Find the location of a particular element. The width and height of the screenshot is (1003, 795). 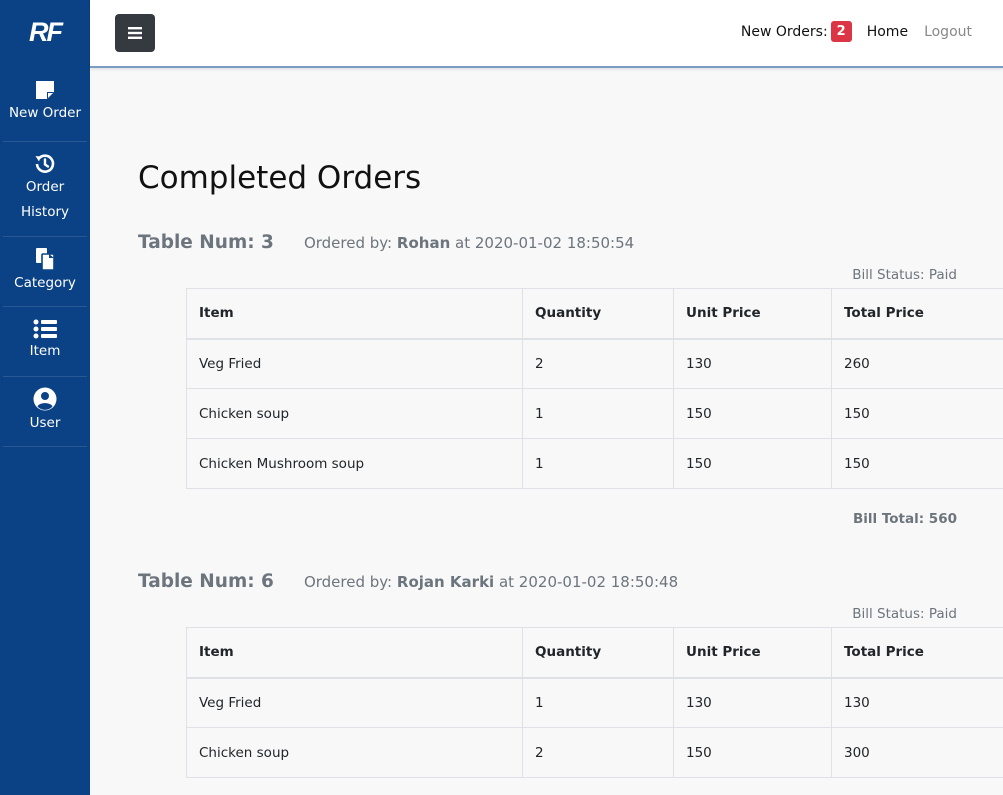

table-row: Veg Fried 1 130 130 is located at coordinates (594, 702).